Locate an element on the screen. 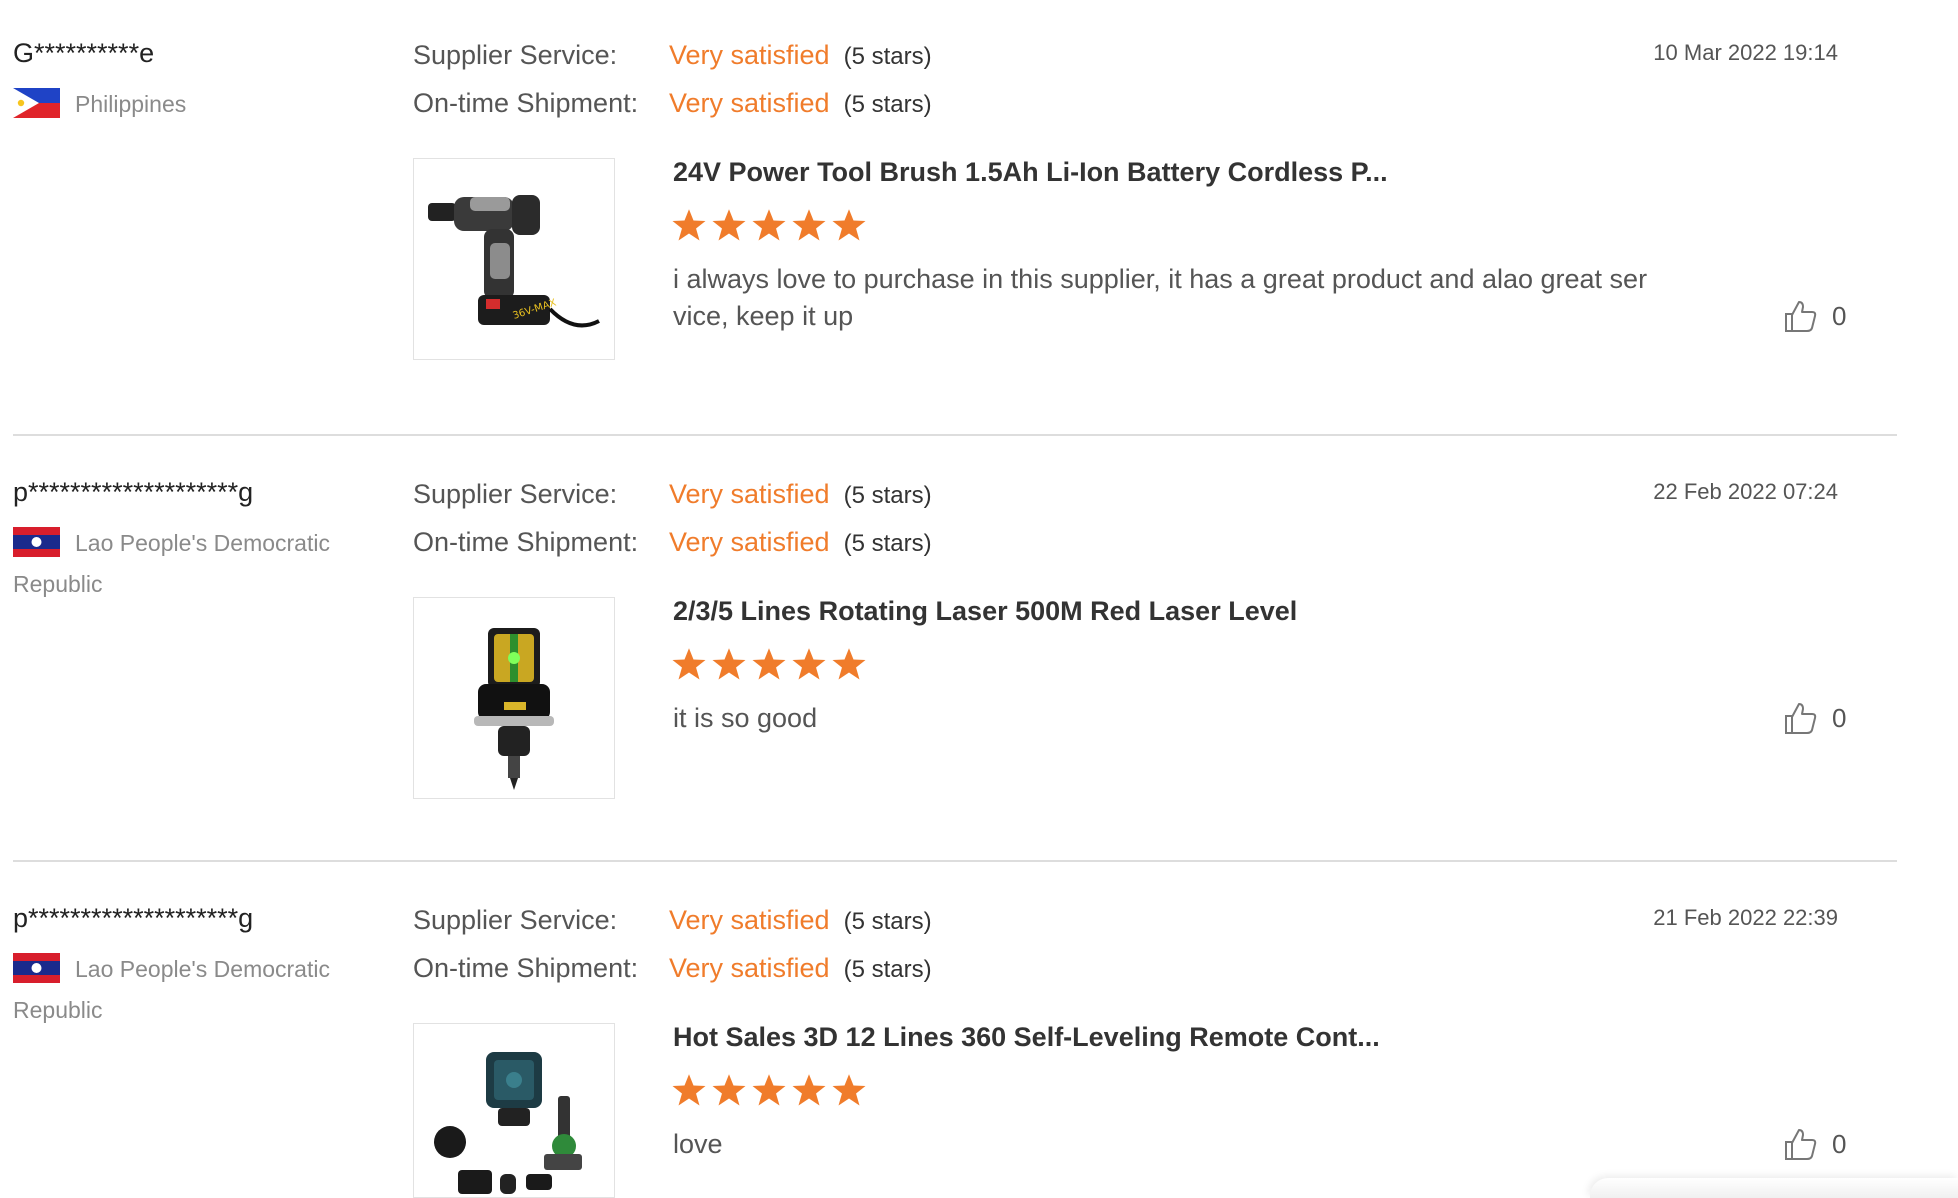 The width and height of the screenshot is (1958, 1198). buyer-country: Philippines is located at coordinates (178, 104).